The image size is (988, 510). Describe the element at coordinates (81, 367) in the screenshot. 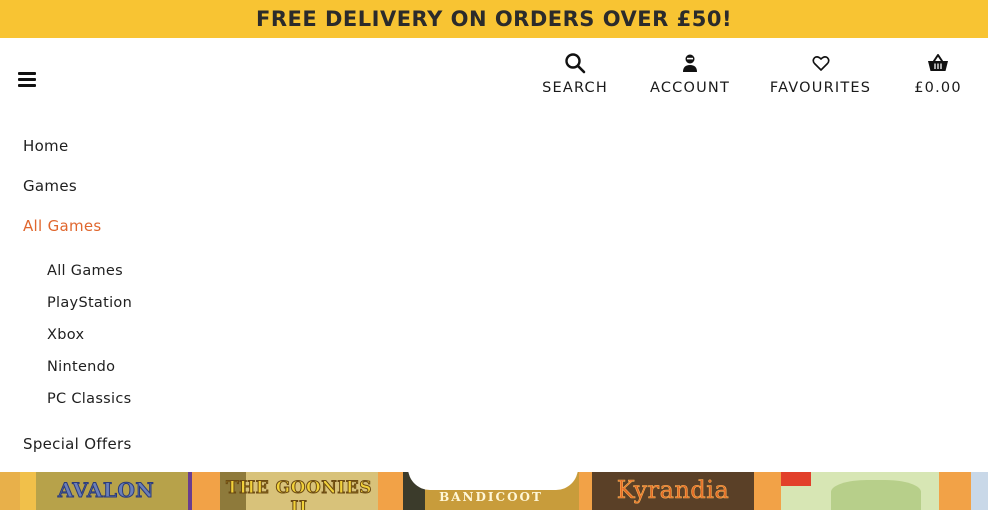

I see `submenu-item-nintendo: Nintendo` at that location.